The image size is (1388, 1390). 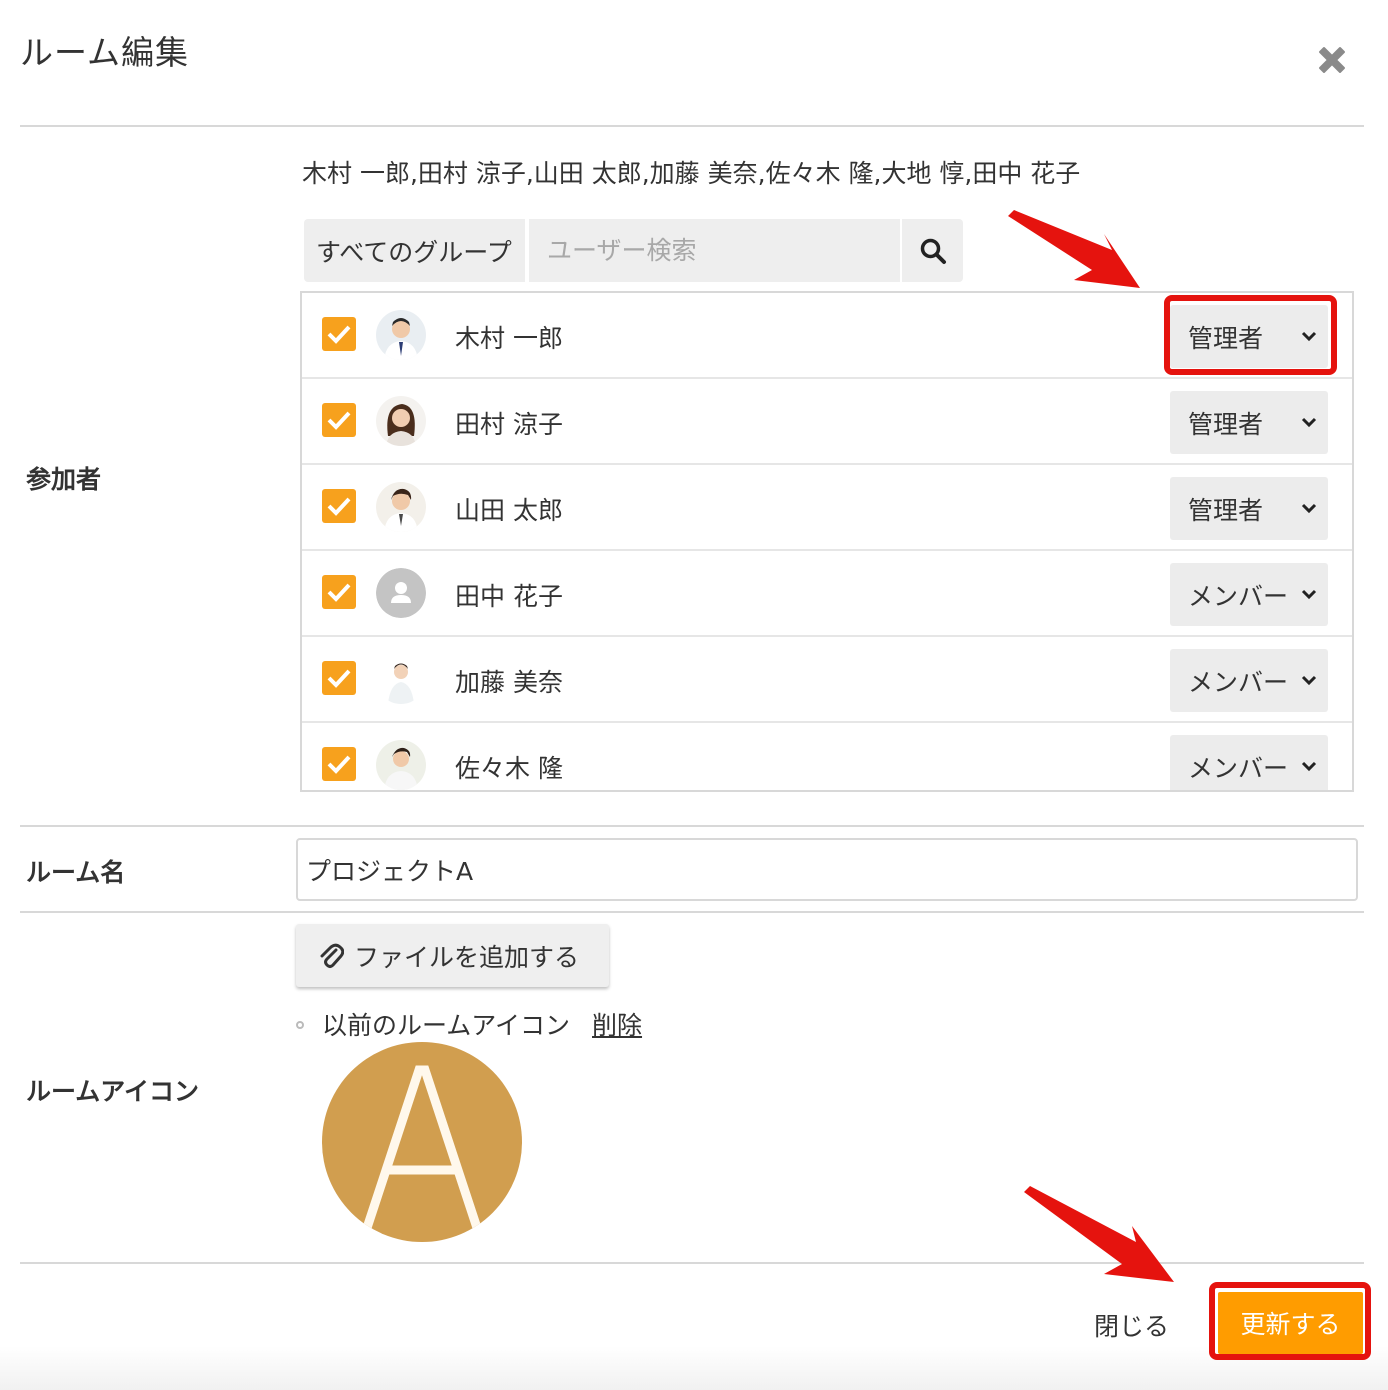 I want to click on add-file-label: ファイルを追加する, so click(x=467, y=957).